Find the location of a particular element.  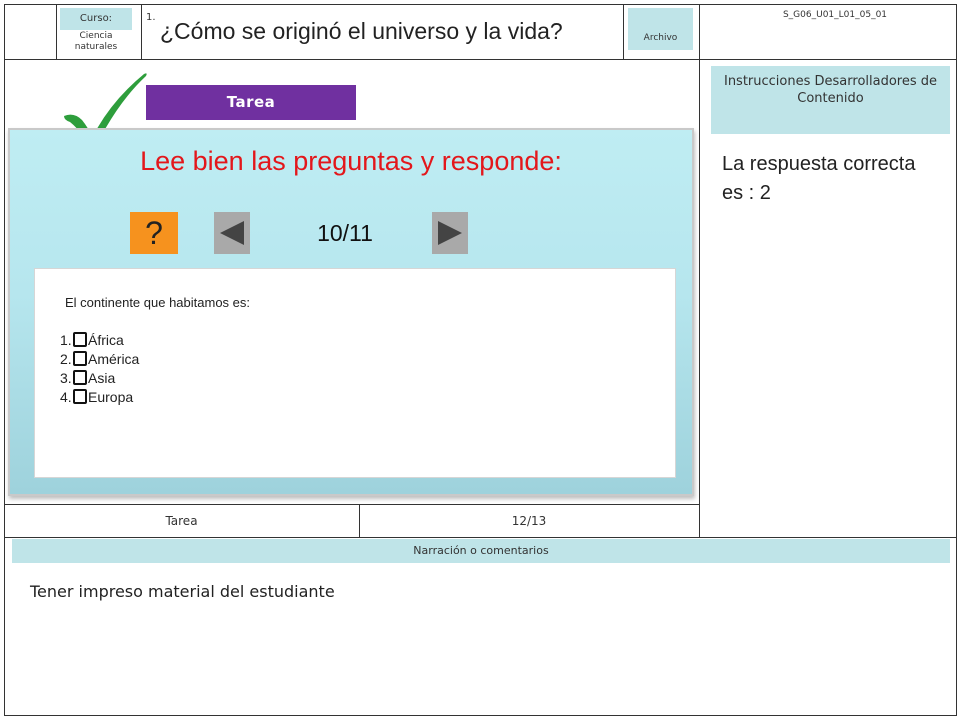

question-counter: 10/11 is located at coordinates (345, 233).